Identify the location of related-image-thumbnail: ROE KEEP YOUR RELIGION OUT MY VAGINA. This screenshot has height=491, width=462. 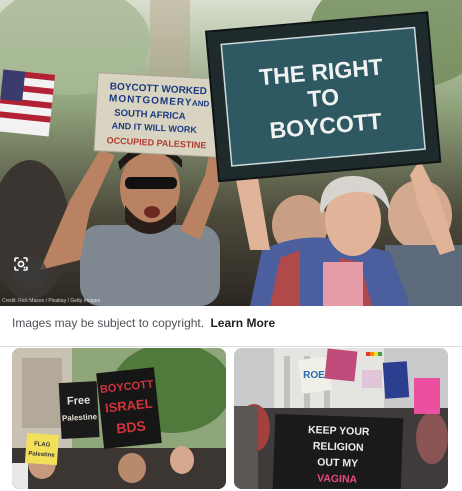
(341, 418).